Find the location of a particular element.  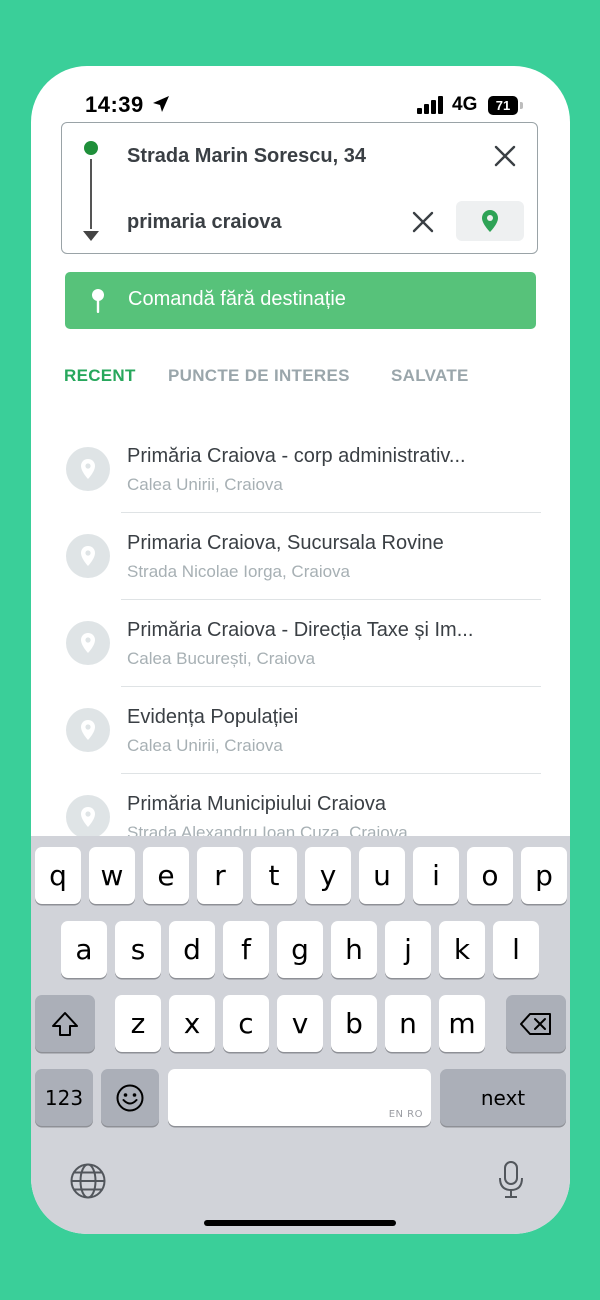

space-language-label: EN RO is located at coordinates (405, 1114).